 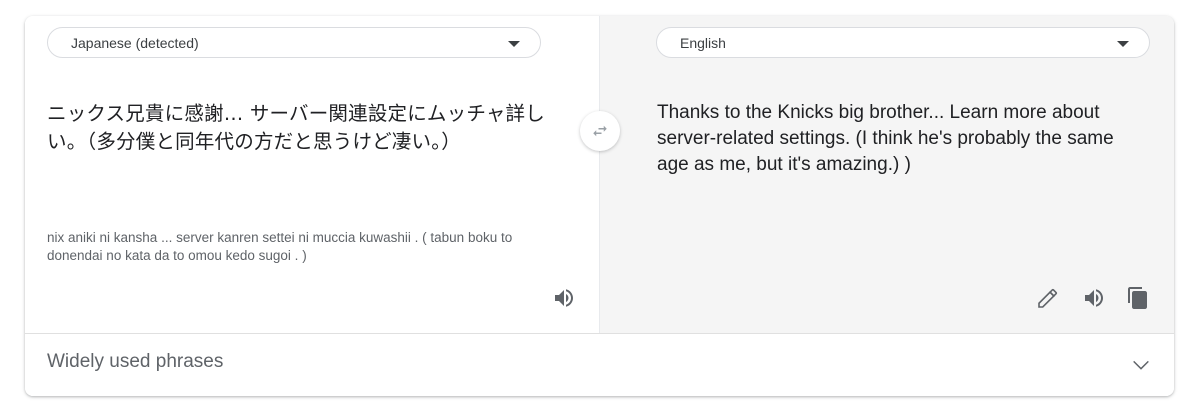 I want to click on source-speak-button, so click(x=564, y=298).